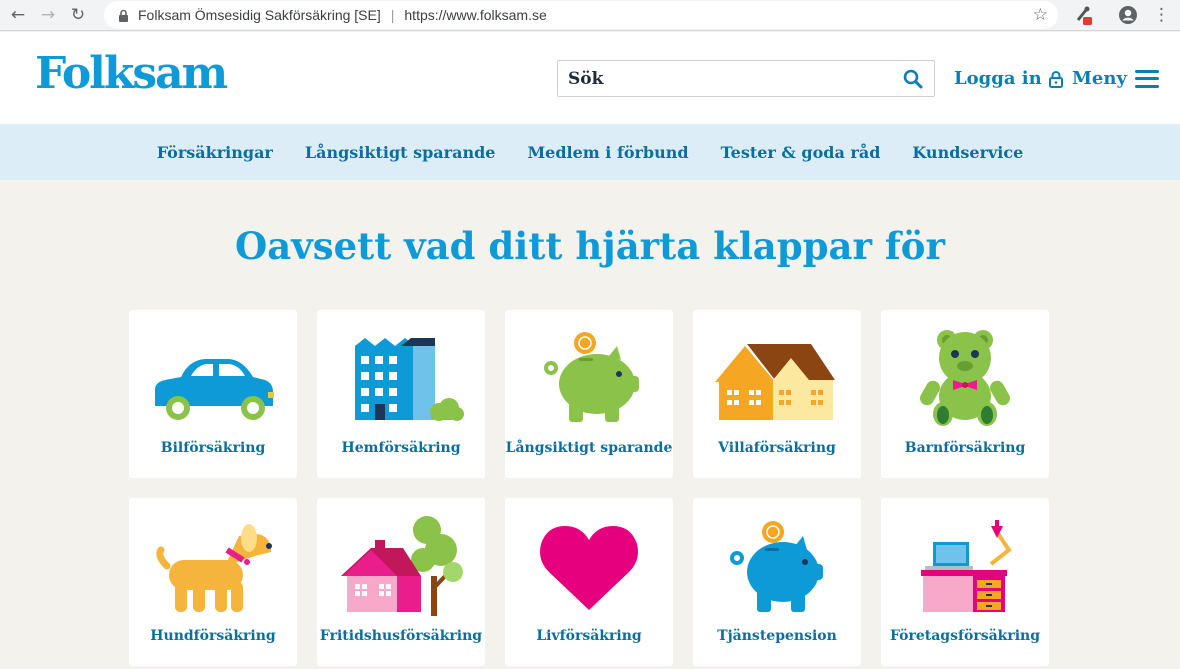  What do you see at coordinates (607, 152) in the screenshot?
I see `nav-medlem-i-forbund: Medlem i förbund` at bounding box center [607, 152].